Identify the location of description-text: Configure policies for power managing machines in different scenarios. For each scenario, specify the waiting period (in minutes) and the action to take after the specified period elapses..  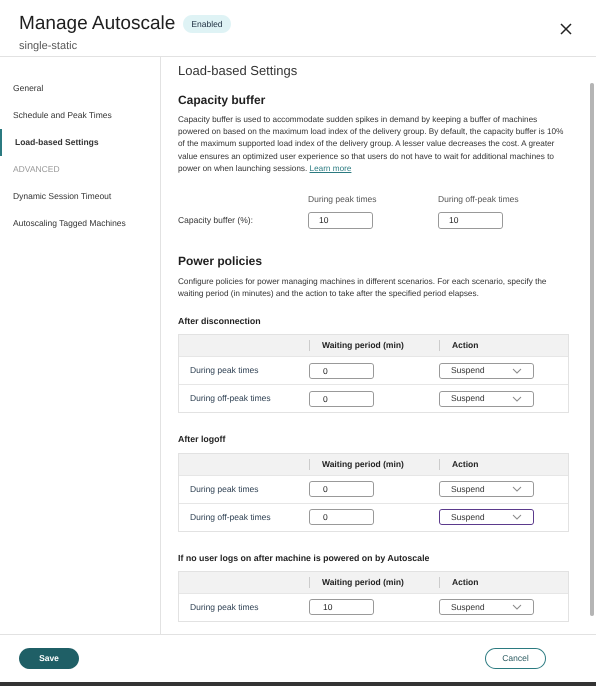
(363, 288).